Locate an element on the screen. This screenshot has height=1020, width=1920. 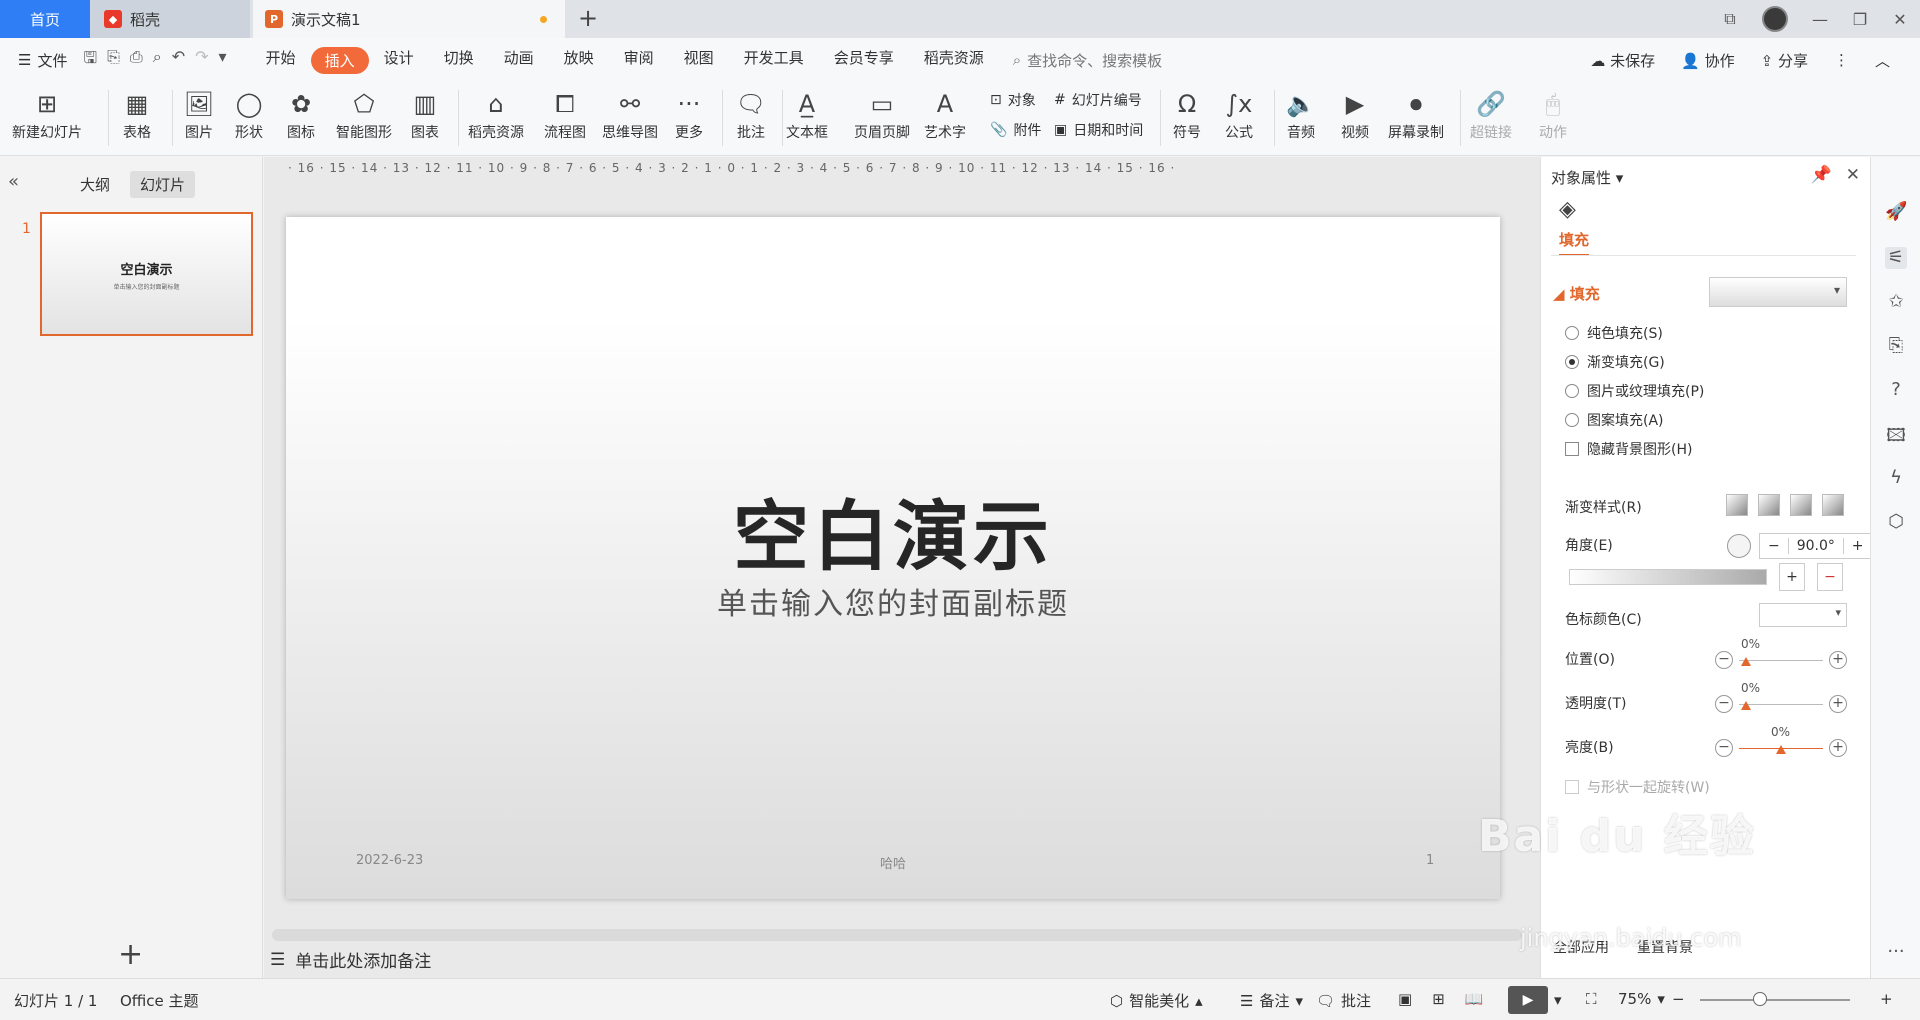
header-footer-button: ▭ 页眉页脚 is located at coordinates (882, 114).